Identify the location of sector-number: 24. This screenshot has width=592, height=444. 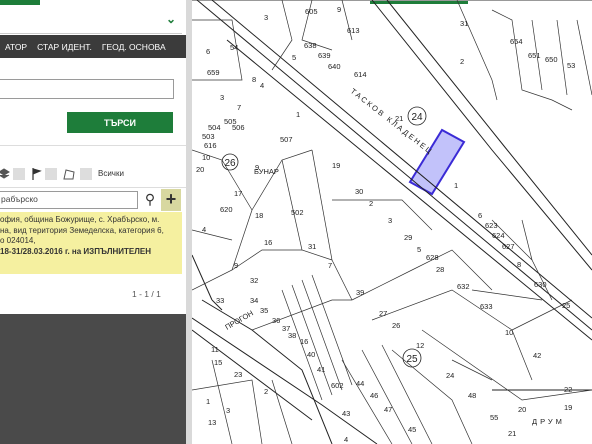
(417, 117).